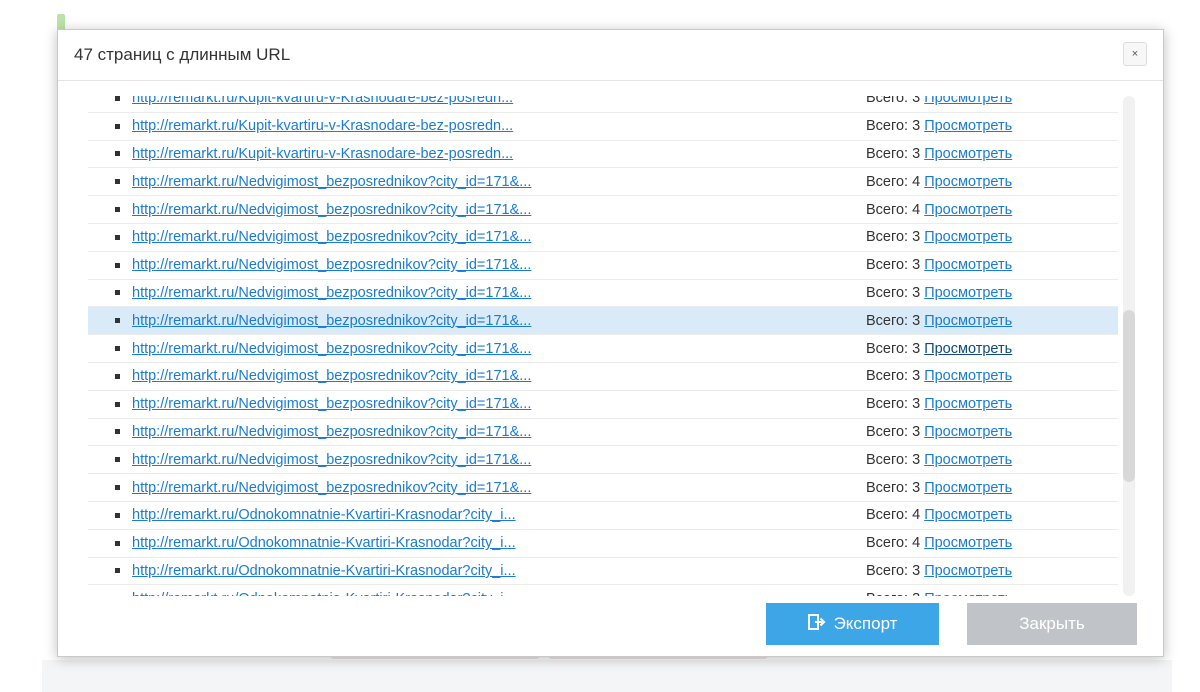 The image size is (1200, 692). I want to click on background-footer, so click(607, 676).